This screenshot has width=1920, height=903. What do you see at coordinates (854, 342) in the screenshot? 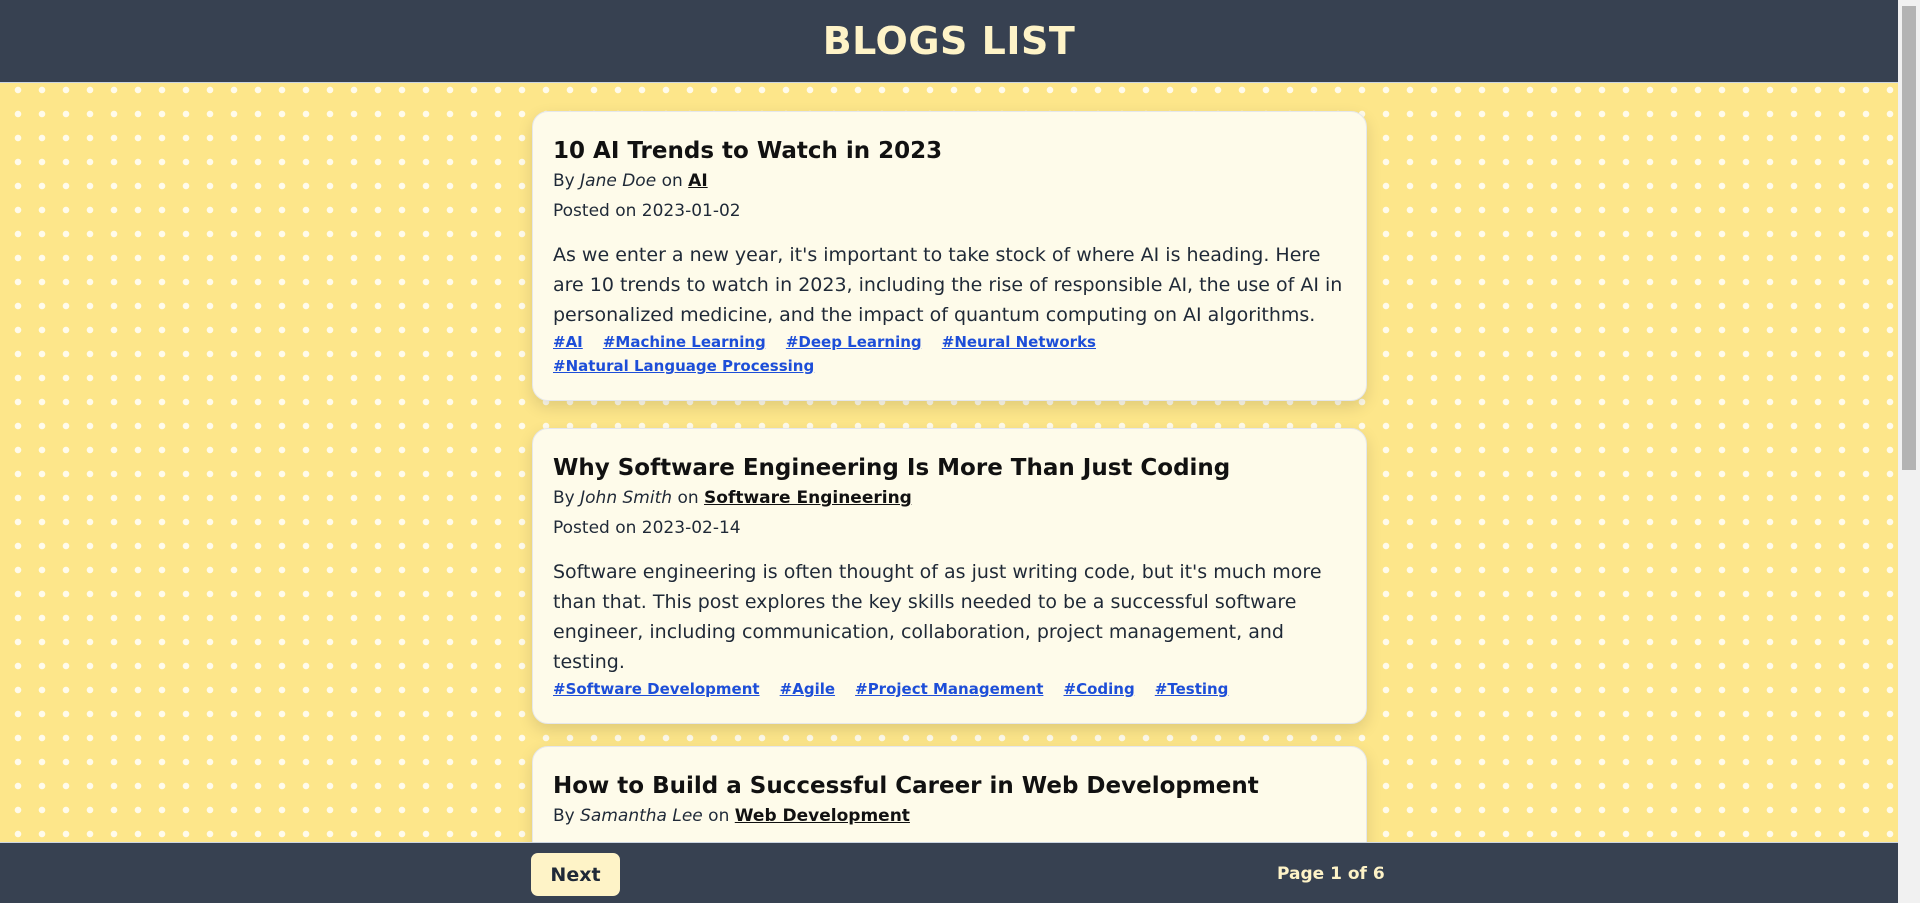
I see `tag-link: #Deep Learning` at bounding box center [854, 342].